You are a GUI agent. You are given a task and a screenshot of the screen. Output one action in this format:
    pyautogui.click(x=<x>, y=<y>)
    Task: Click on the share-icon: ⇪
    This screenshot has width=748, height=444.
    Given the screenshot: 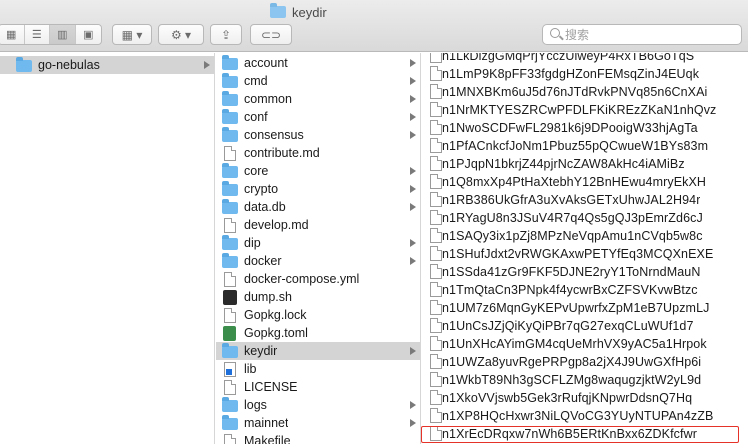 What is the action you would take?
    pyautogui.click(x=226, y=34)
    